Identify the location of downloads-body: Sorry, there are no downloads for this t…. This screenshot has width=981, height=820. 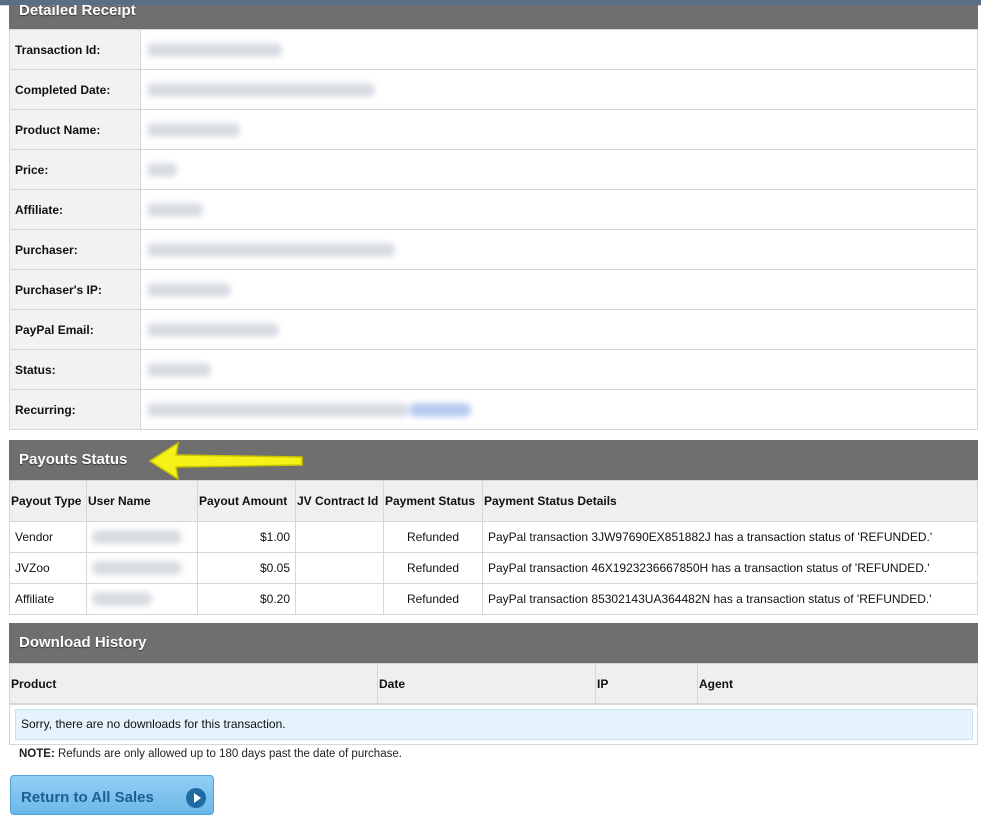
(493, 724).